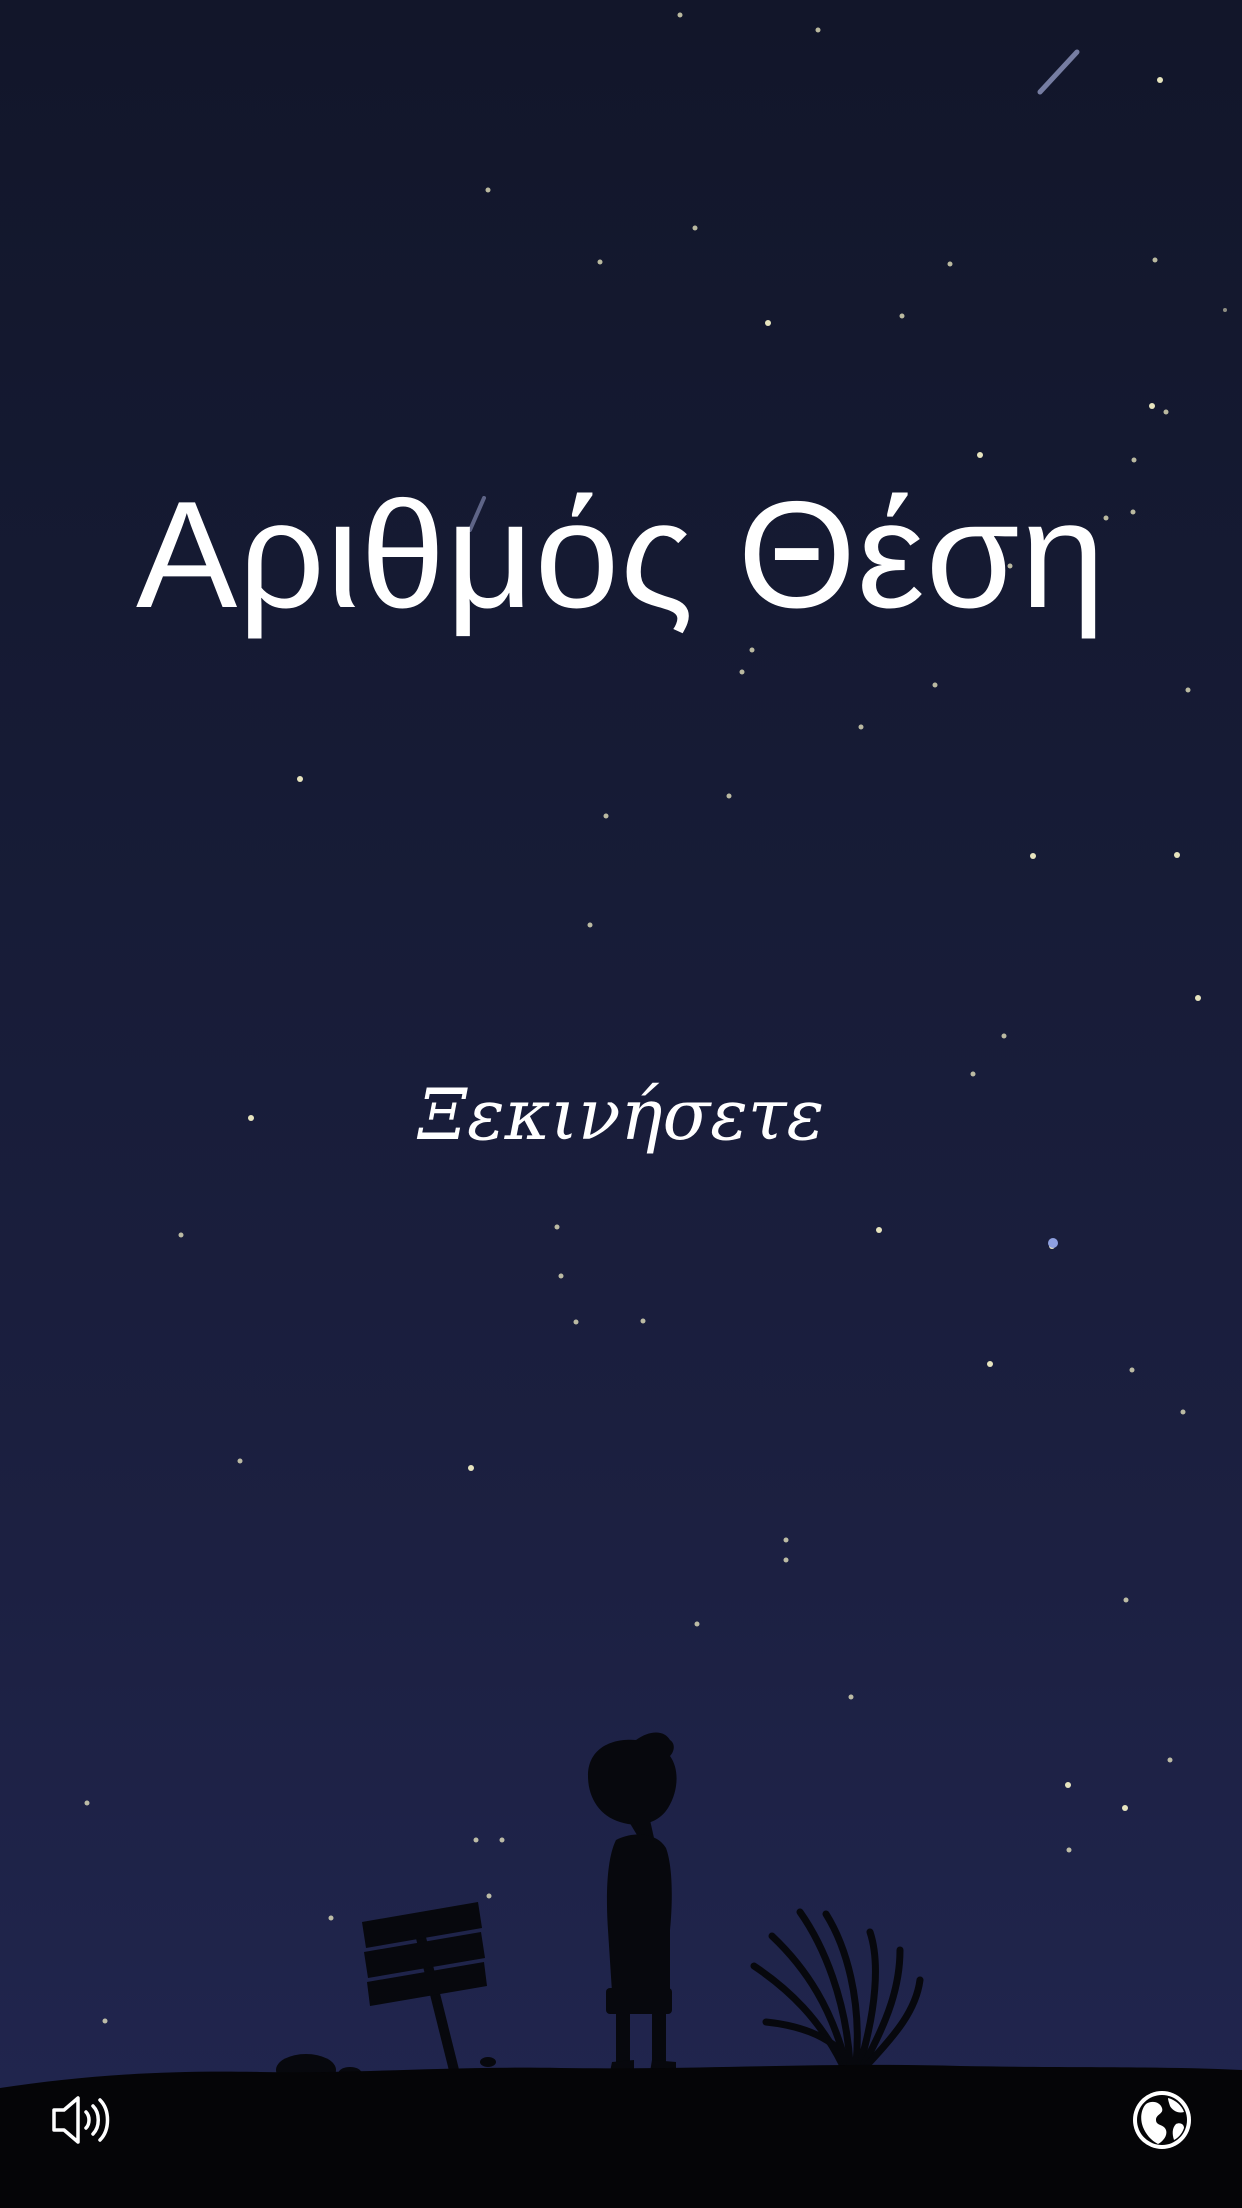  What do you see at coordinates (488, 2062) in the screenshot?
I see `rock` at bounding box center [488, 2062].